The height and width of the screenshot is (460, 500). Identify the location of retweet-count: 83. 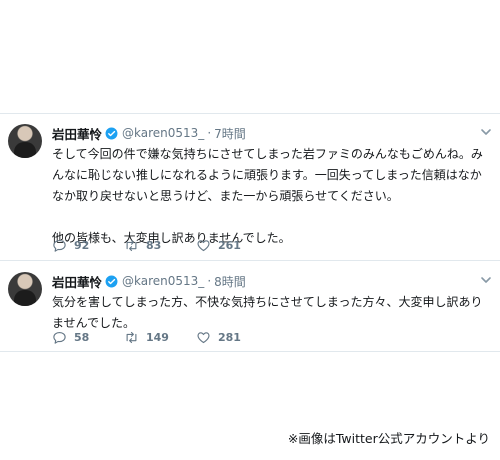
(154, 245).